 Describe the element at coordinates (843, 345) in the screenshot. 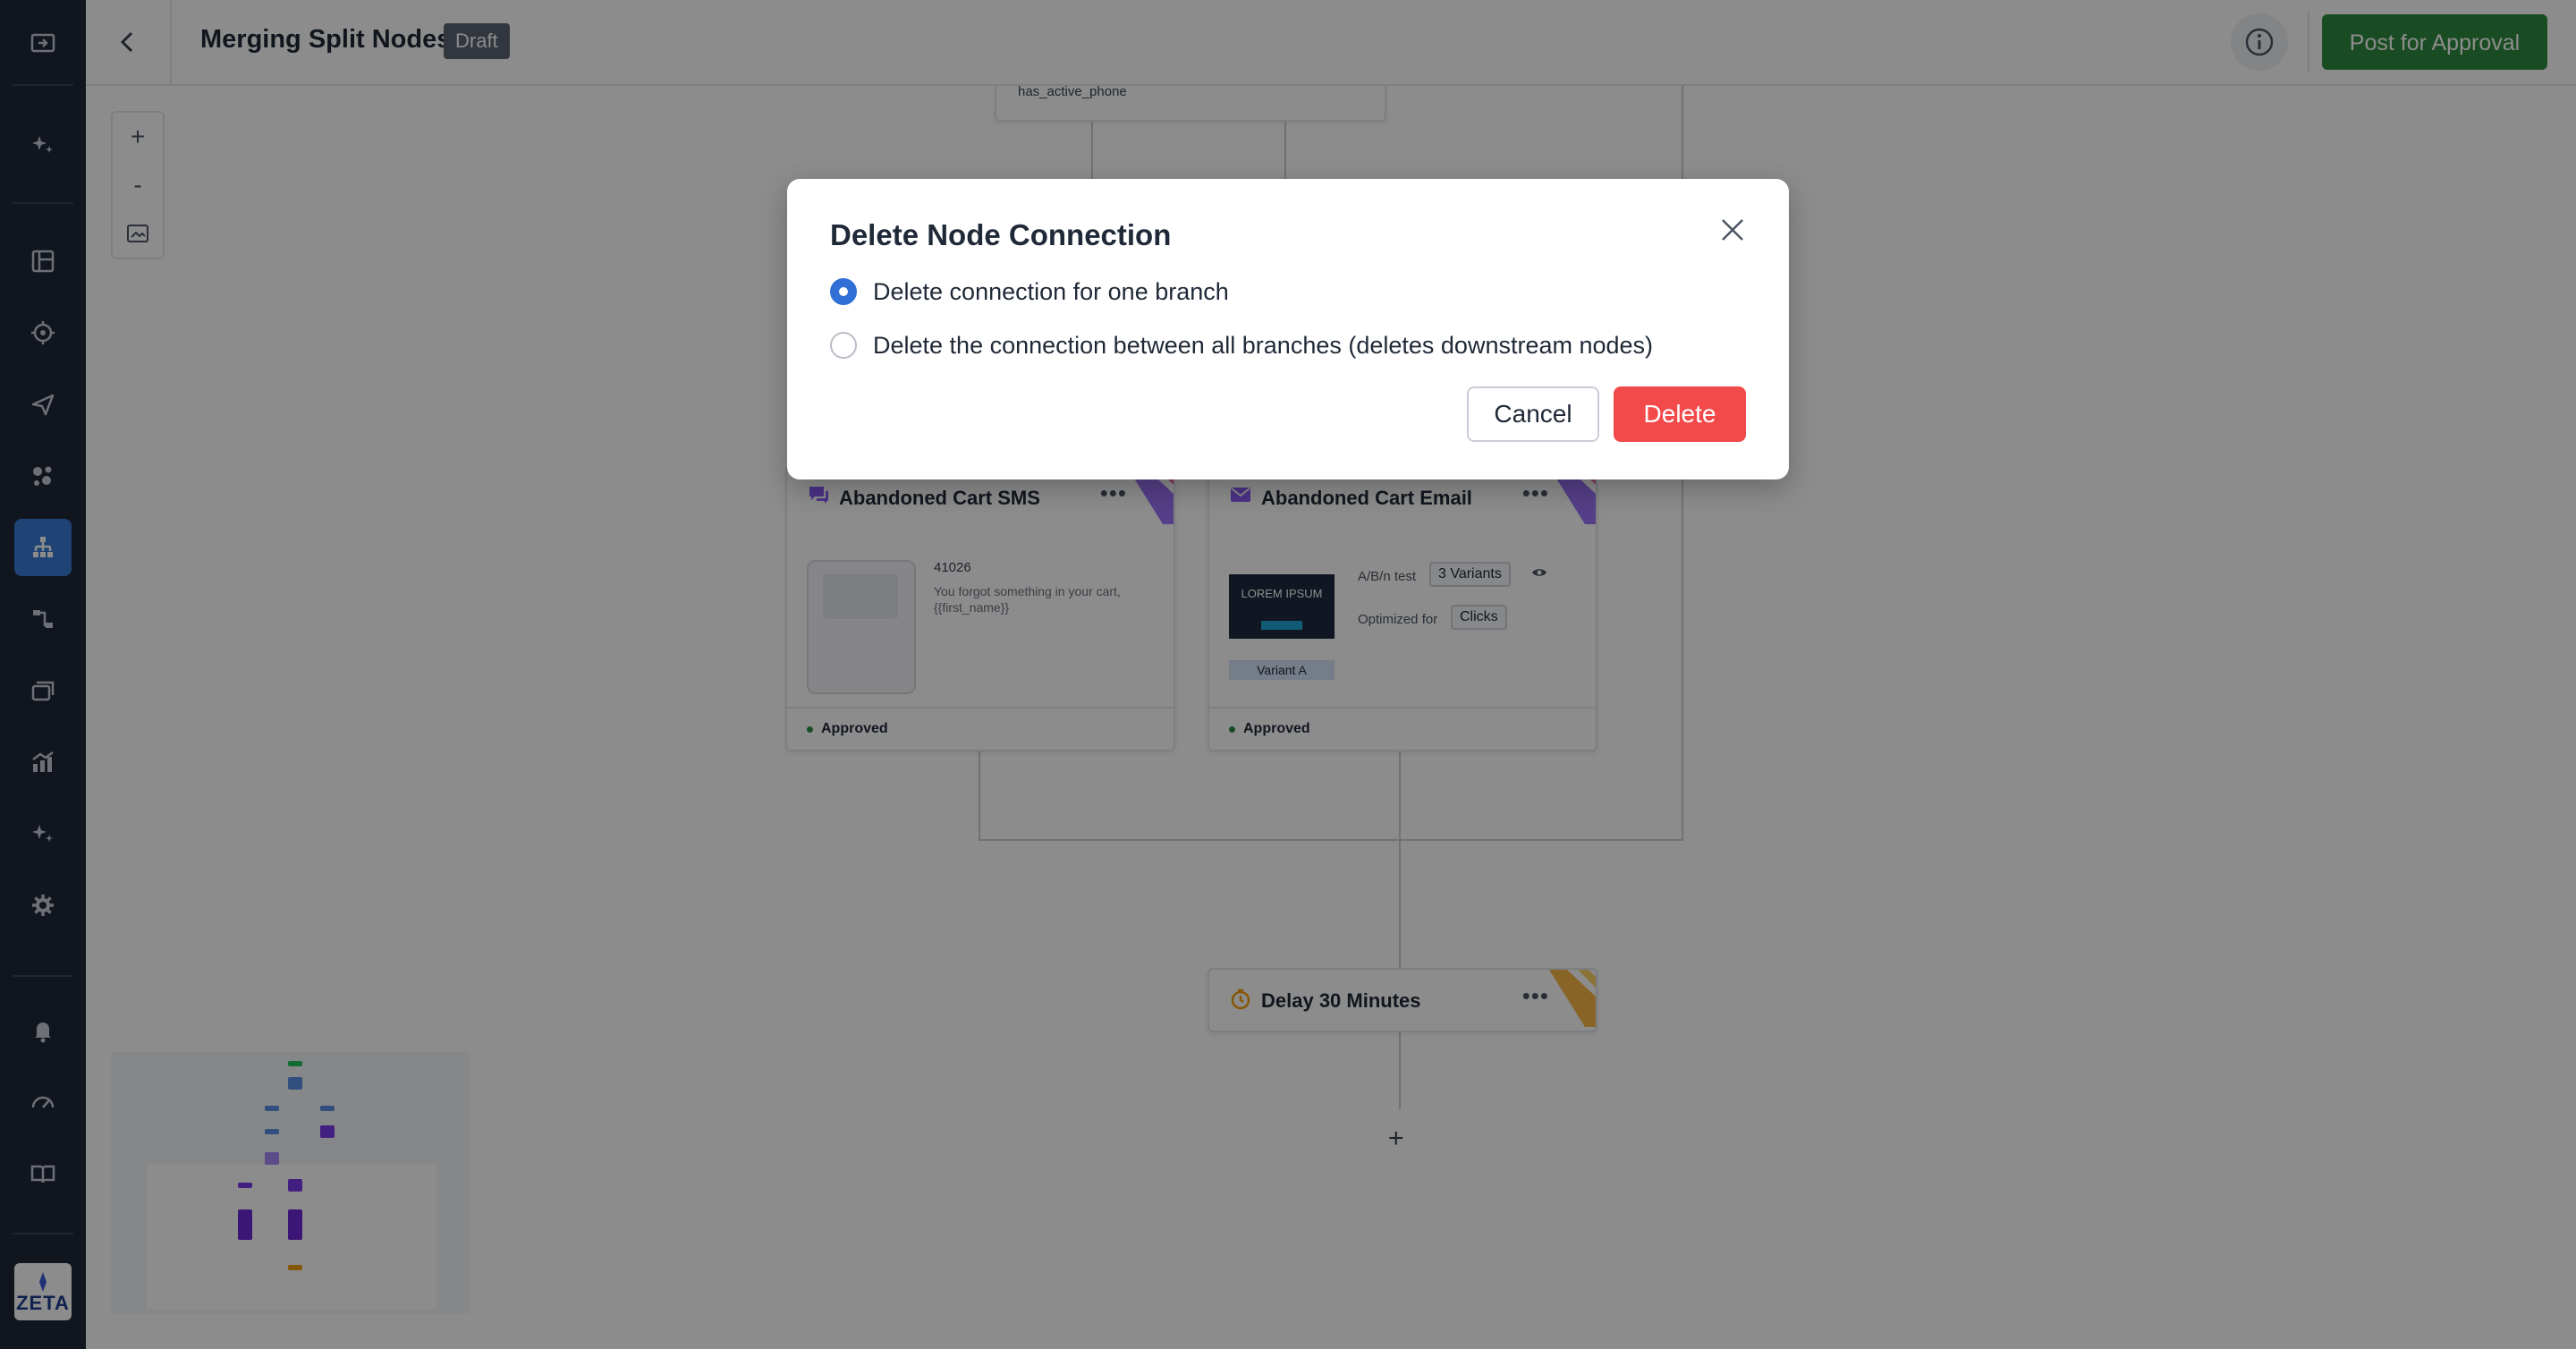

I see `radio-all-branches` at that location.